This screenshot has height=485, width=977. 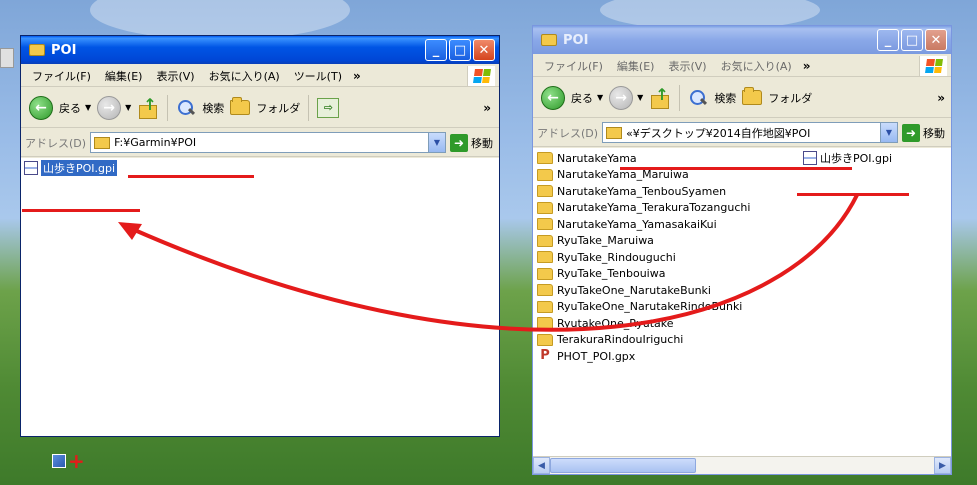 I want to click on gpi-file-icon, so click(x=31, y=168).